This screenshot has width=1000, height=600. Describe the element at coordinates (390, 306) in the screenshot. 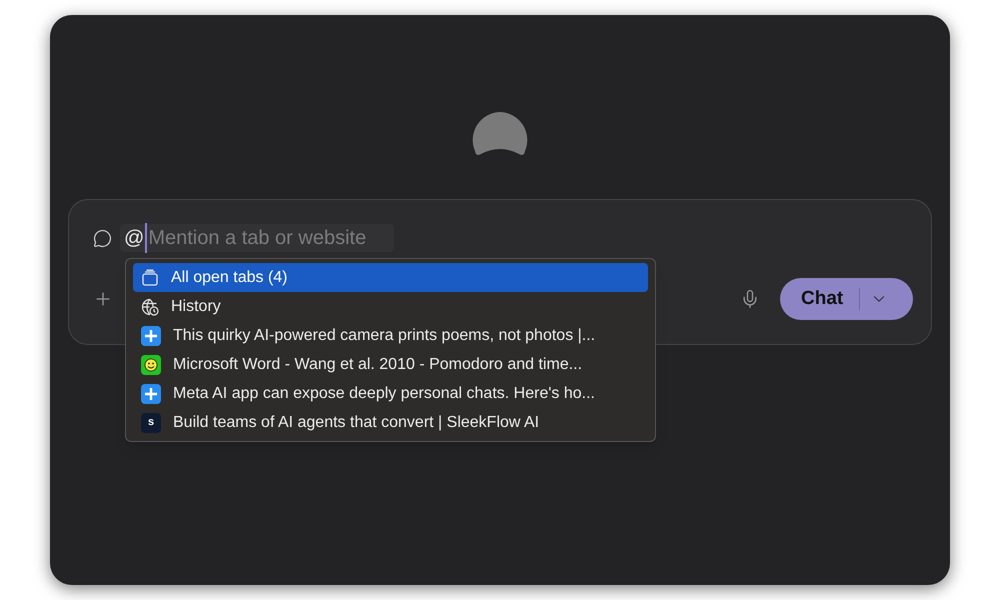

I see `menu-item: History` at that location.